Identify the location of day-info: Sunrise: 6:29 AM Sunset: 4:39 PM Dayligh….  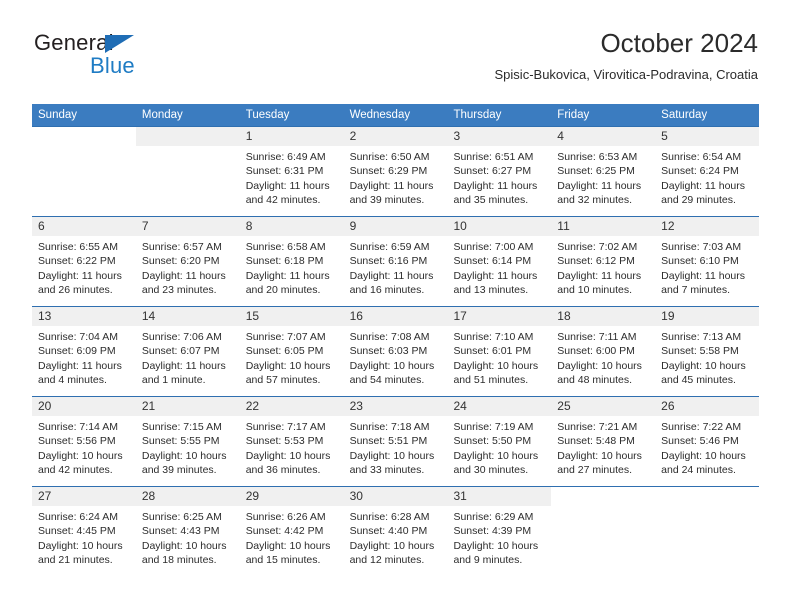
(499, 536).